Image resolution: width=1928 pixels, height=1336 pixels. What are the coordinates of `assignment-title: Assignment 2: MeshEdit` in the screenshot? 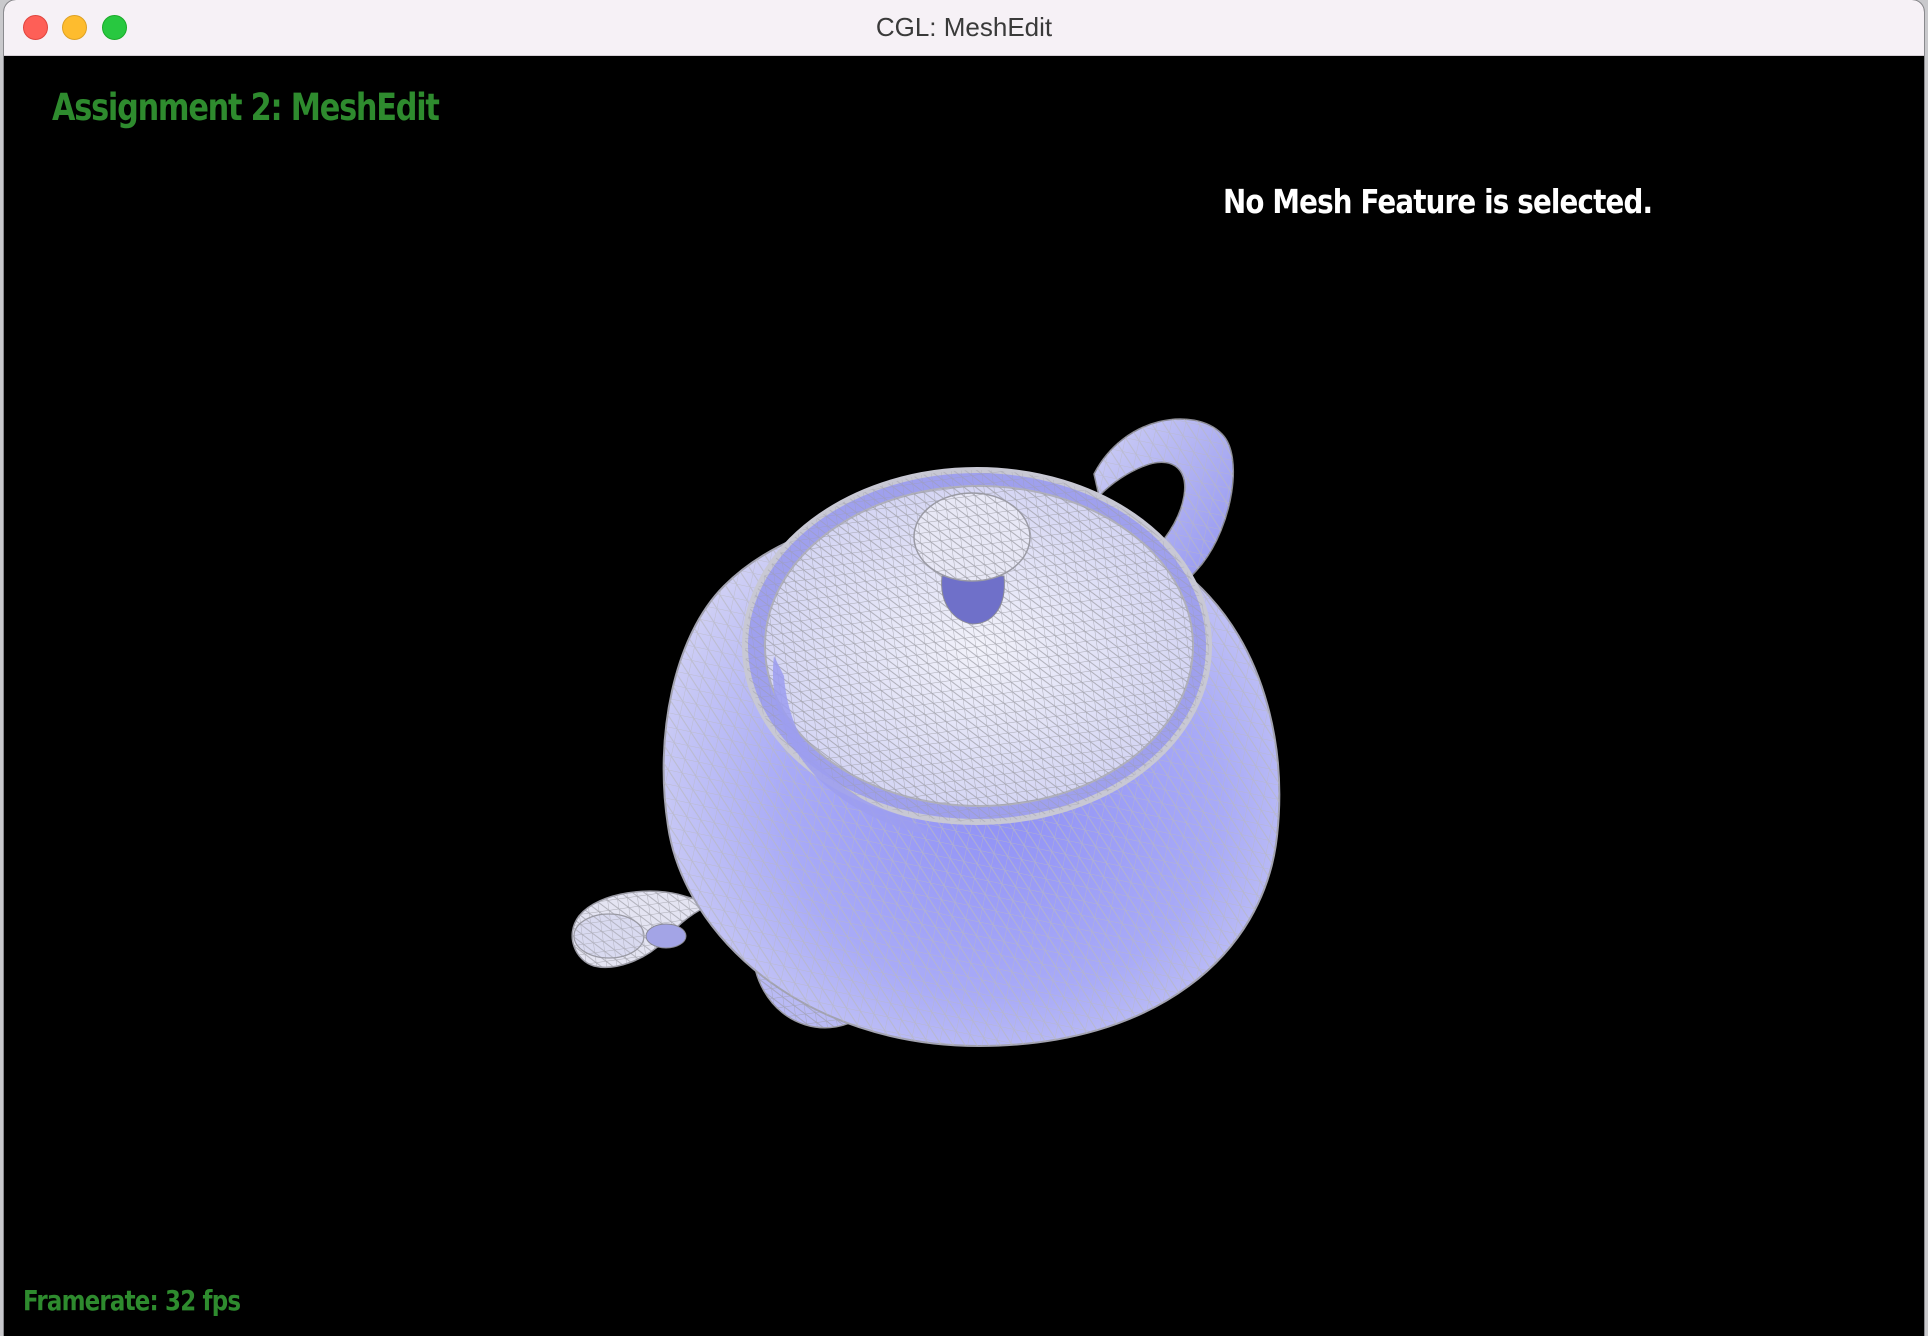 It's located at (246, 107).